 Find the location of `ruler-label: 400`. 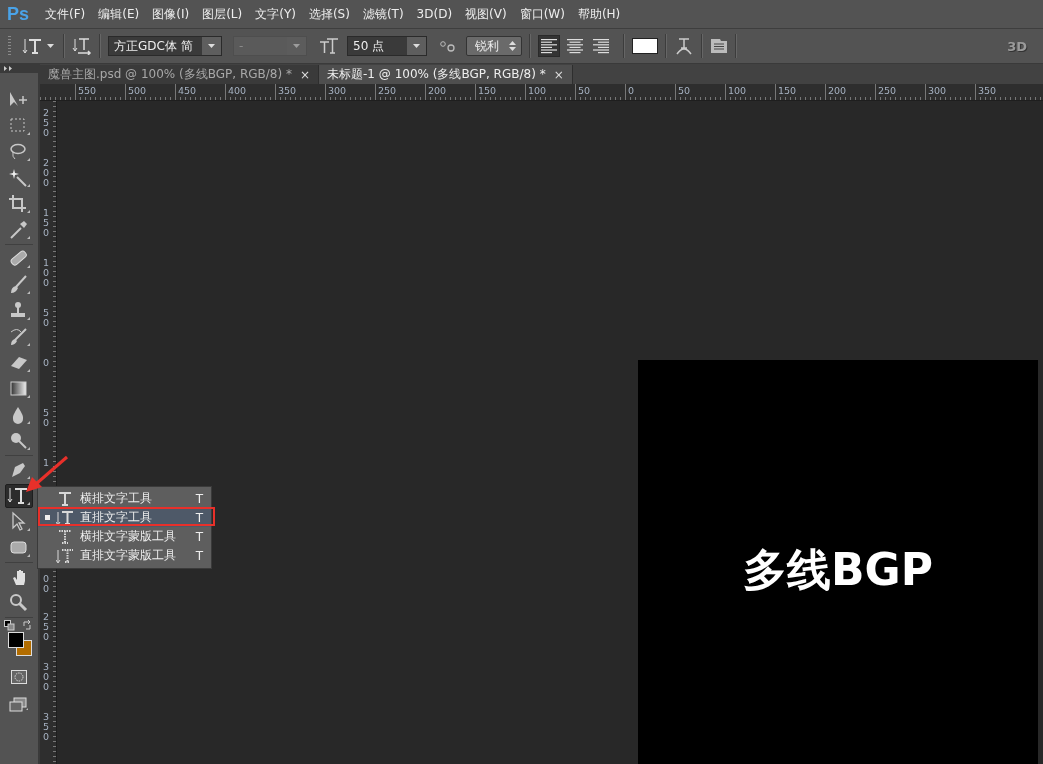

ruler-label: 400 is located at coordinates (250, 92).